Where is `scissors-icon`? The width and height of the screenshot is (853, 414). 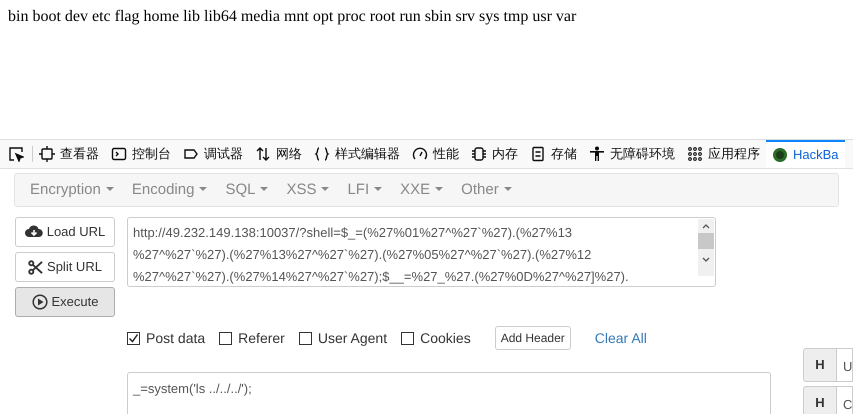
scissors-icon is located at coordinates (36, 267).